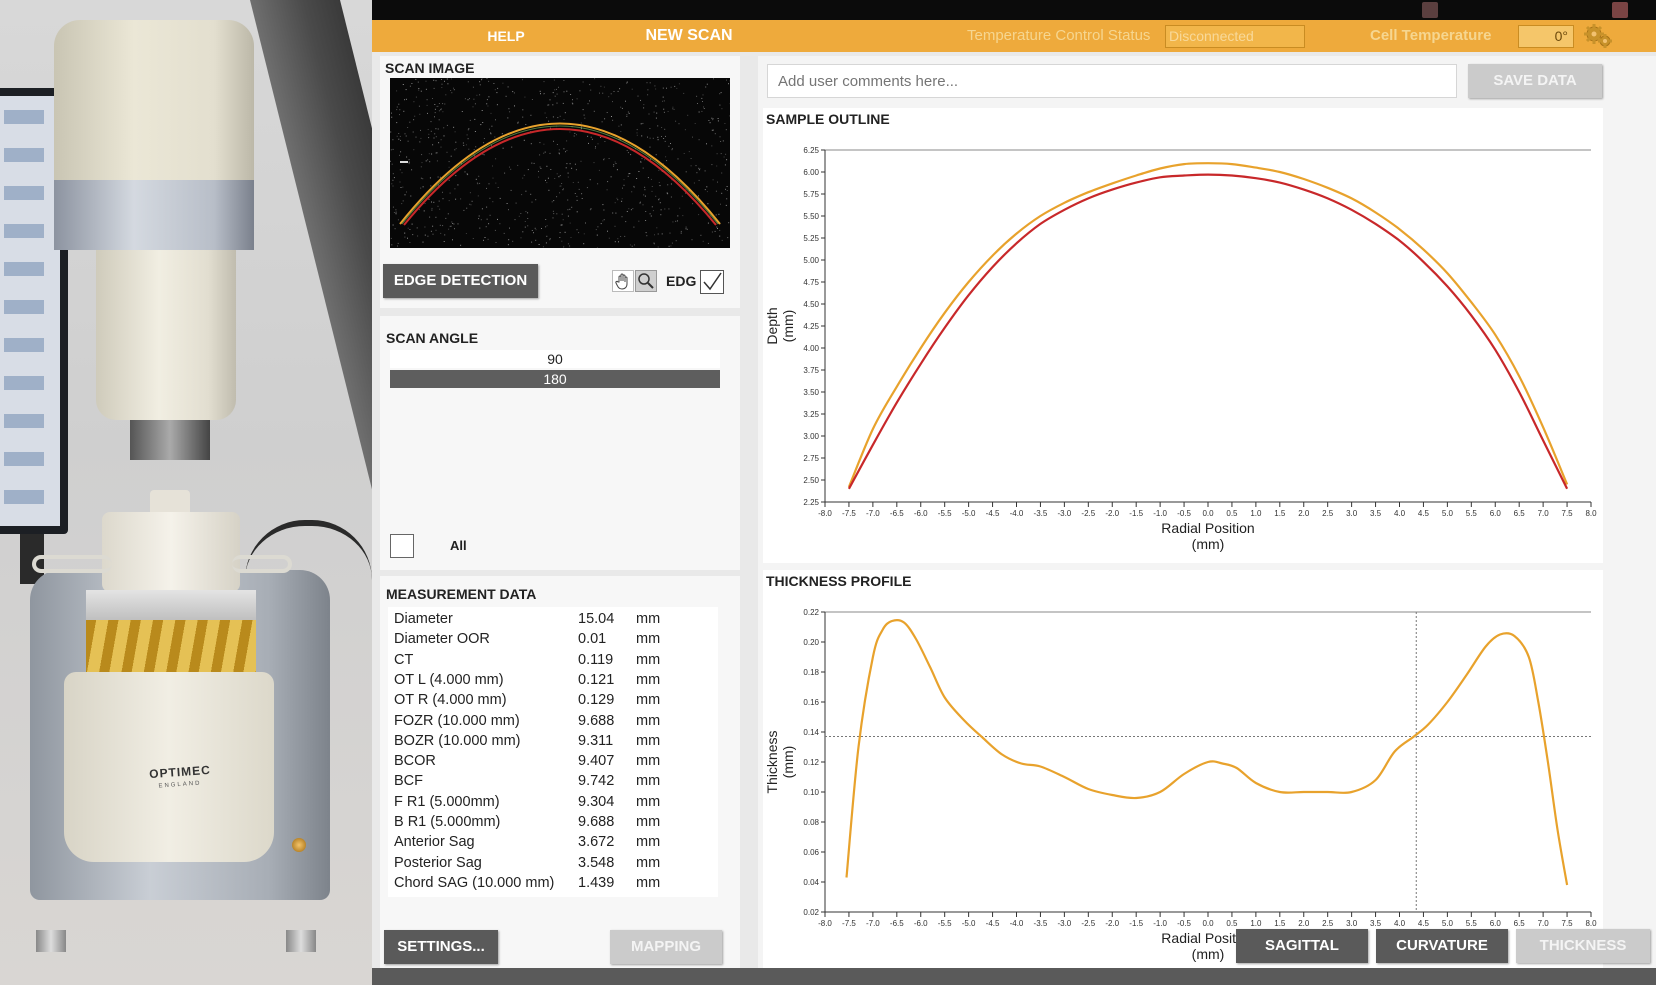 Image resolution: width=1656 pixels, height=985 pixels. What do you see at coordinates (460, 281) in the screenshot?
I see `edge-detection-button: EDGE DETECTION` at bounding box center [460, 281].